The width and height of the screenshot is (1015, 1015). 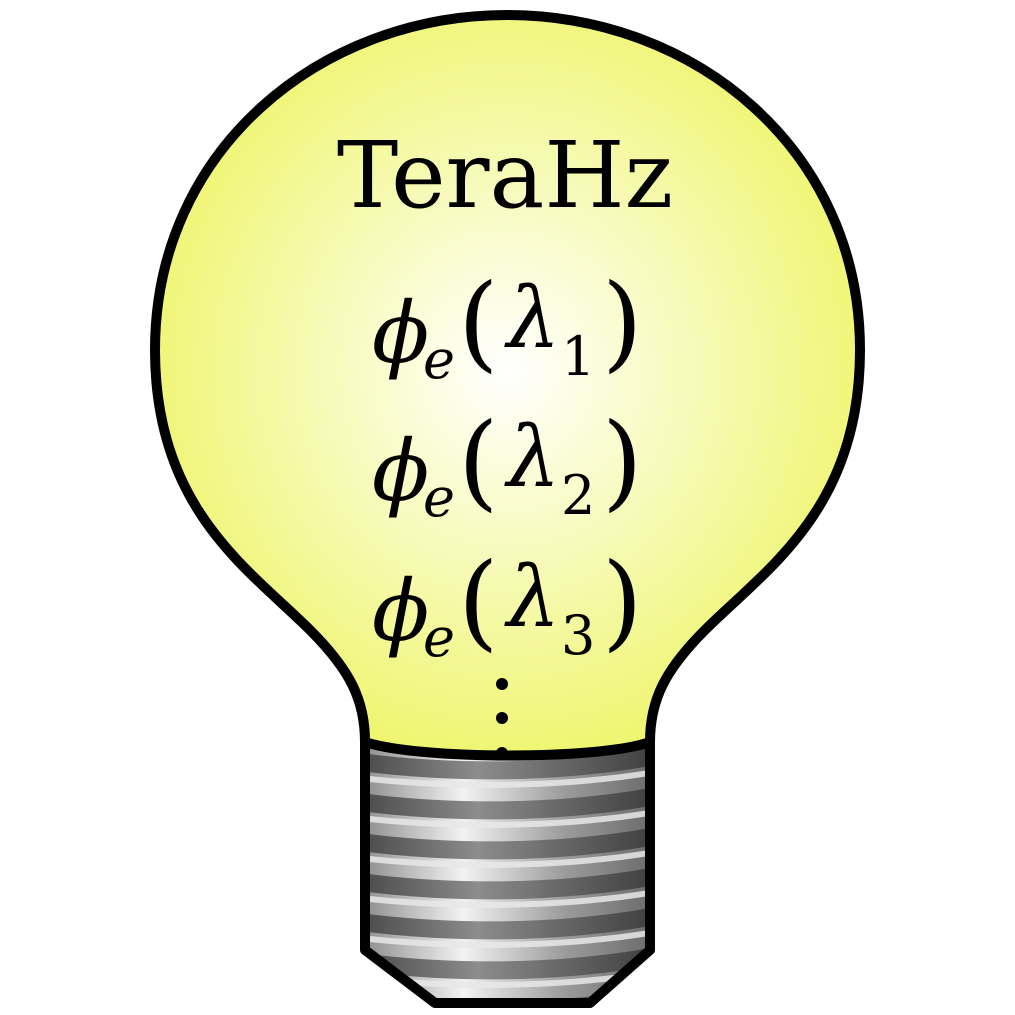 What do you see at coordinates (578, 356) in the screenshot?
I see `lambda-index: 1` at bounding box center [578, 356].